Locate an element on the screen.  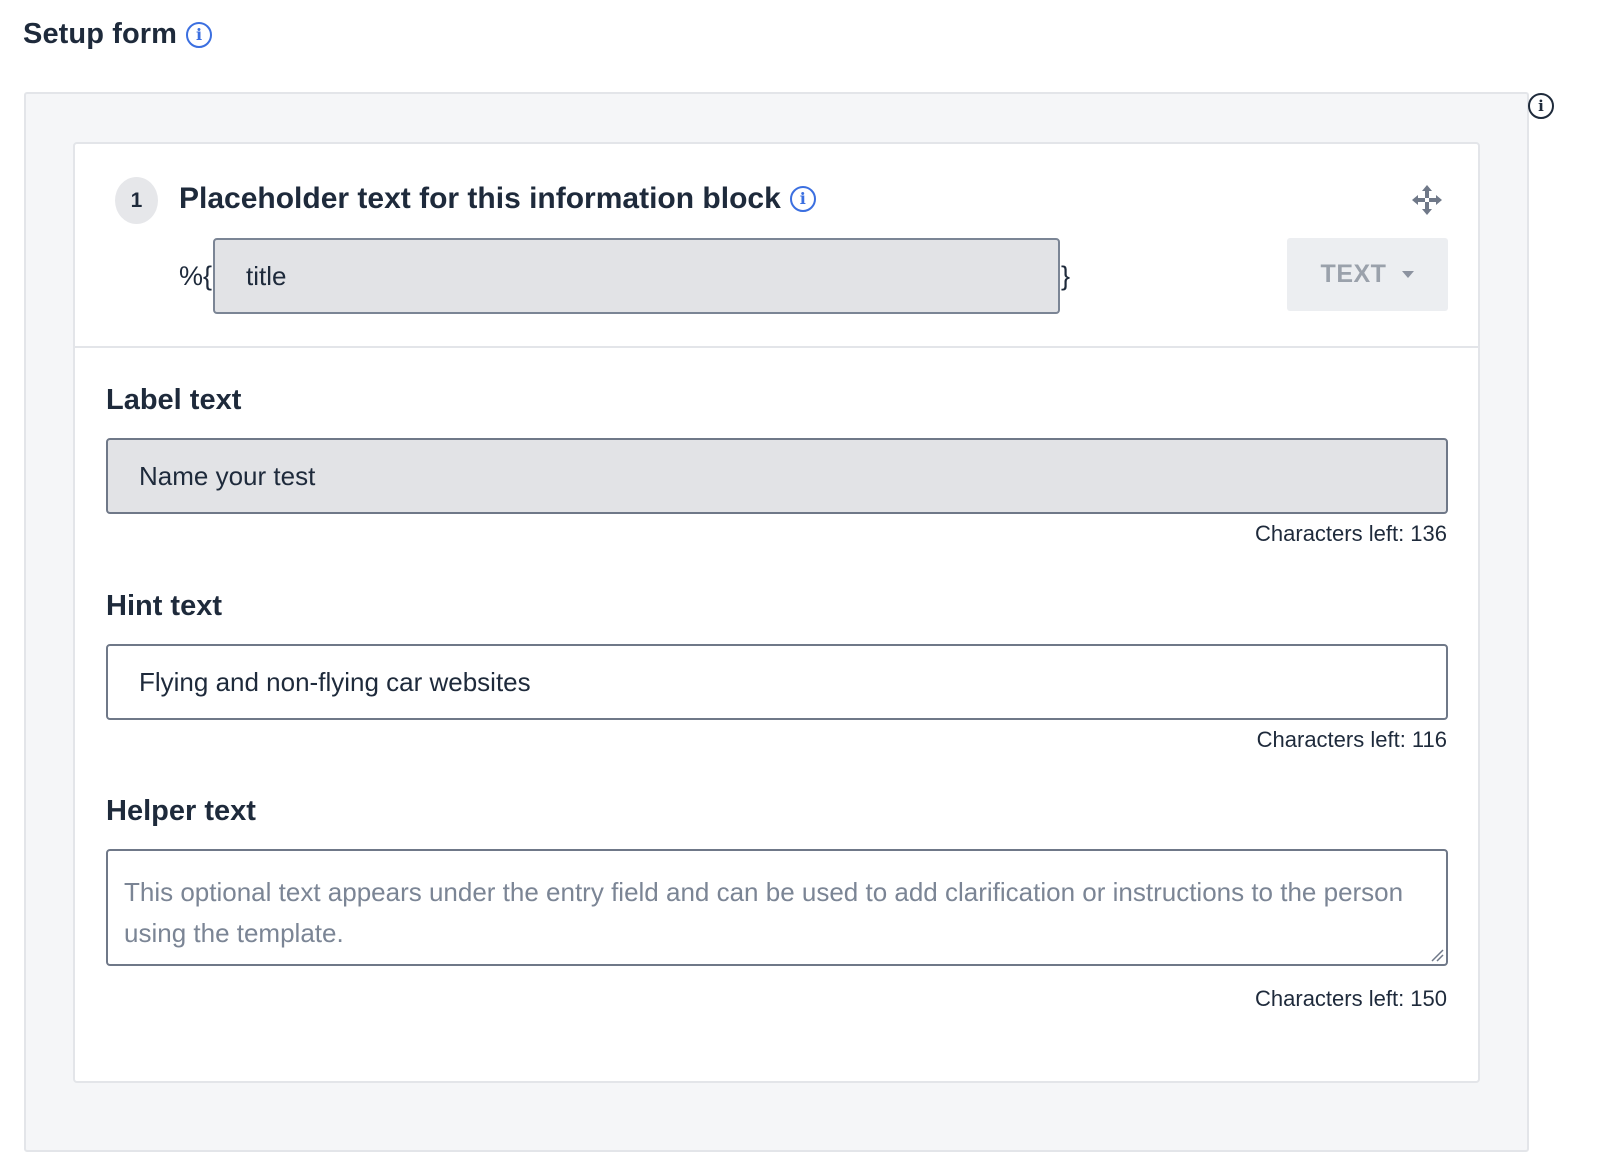
placeholder-key-row: %{ title } is located at coordinates (624, 276).